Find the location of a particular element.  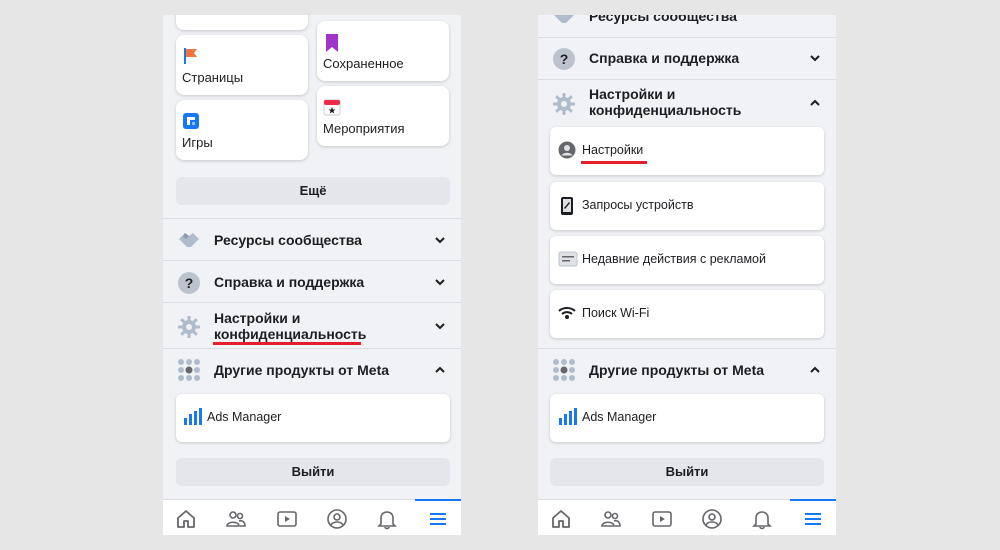

section-community-resources-partial: Ресурсы сообщества is located at coordinates (687, 26).